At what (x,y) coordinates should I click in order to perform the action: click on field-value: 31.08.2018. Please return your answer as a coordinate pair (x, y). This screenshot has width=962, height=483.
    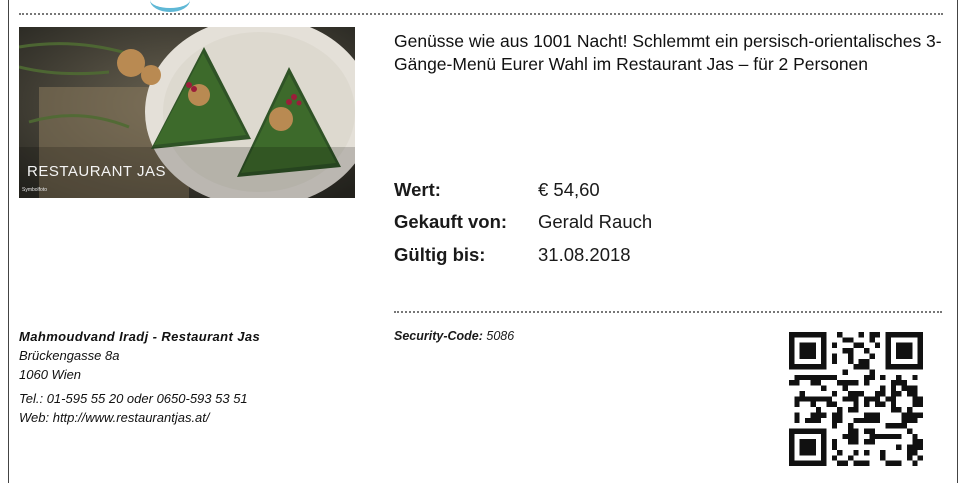
    Looking at the image, I should click on (584, 254).